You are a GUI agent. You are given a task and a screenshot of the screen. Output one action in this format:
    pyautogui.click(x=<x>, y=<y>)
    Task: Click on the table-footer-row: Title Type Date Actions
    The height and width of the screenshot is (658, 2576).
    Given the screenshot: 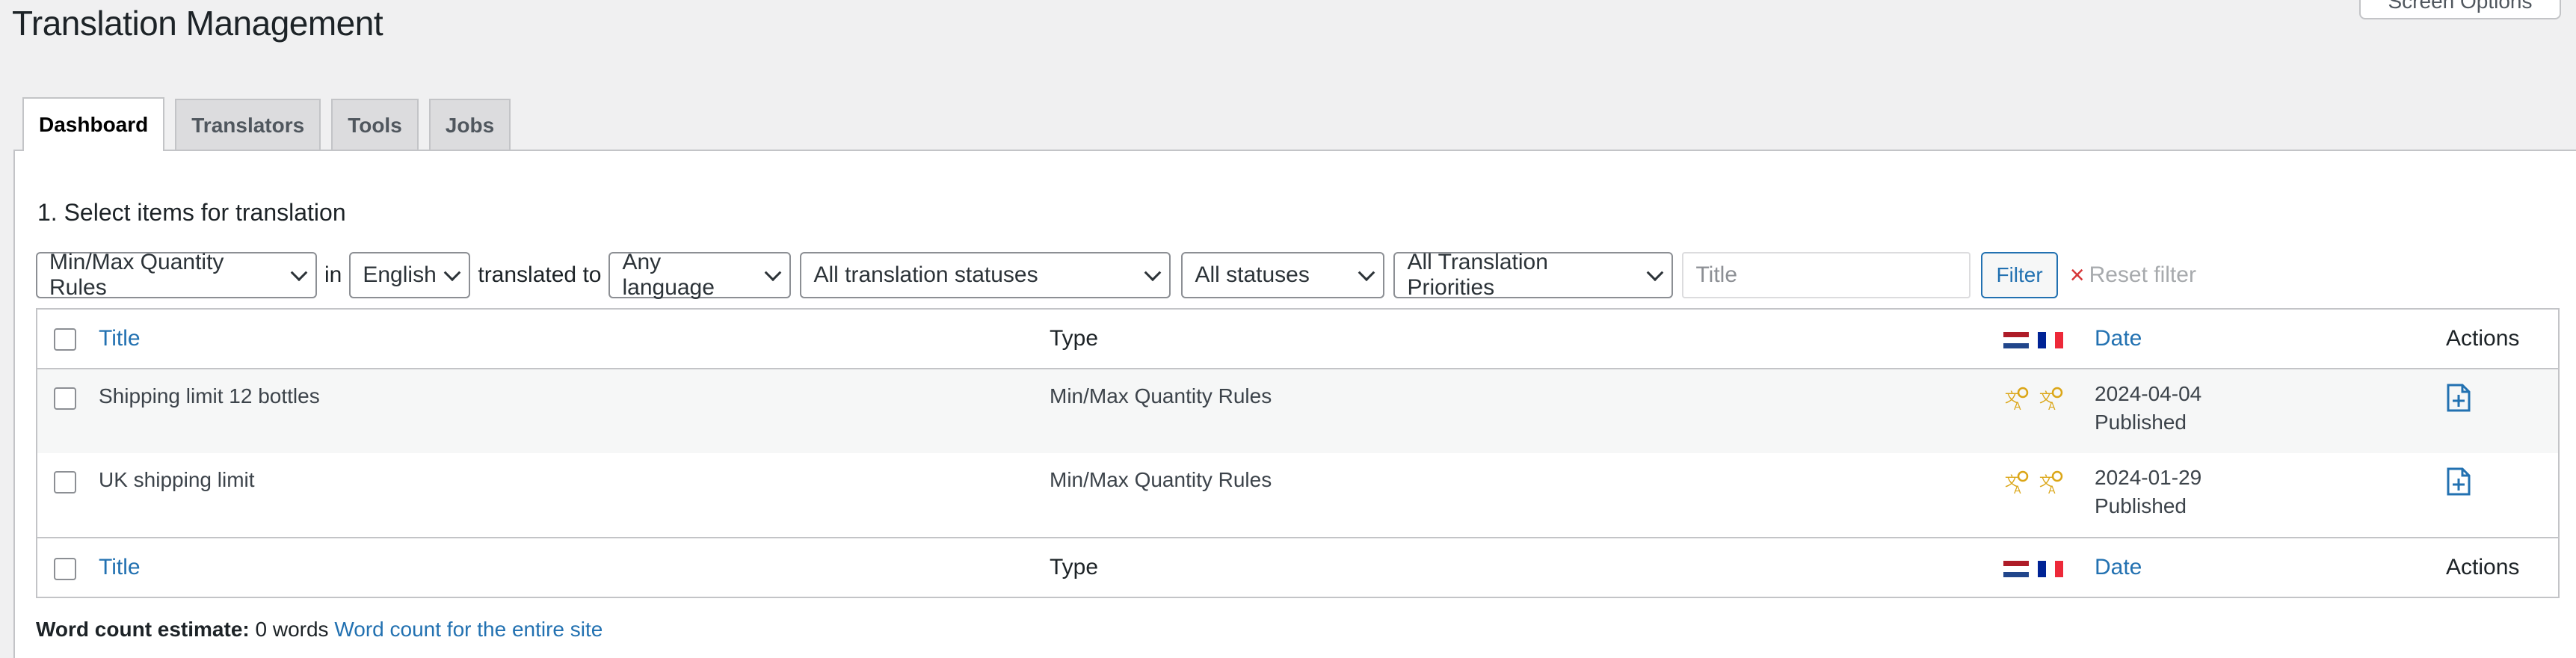 What is the action you would take?
    pyautogui.click(x=1297, y=567)
    